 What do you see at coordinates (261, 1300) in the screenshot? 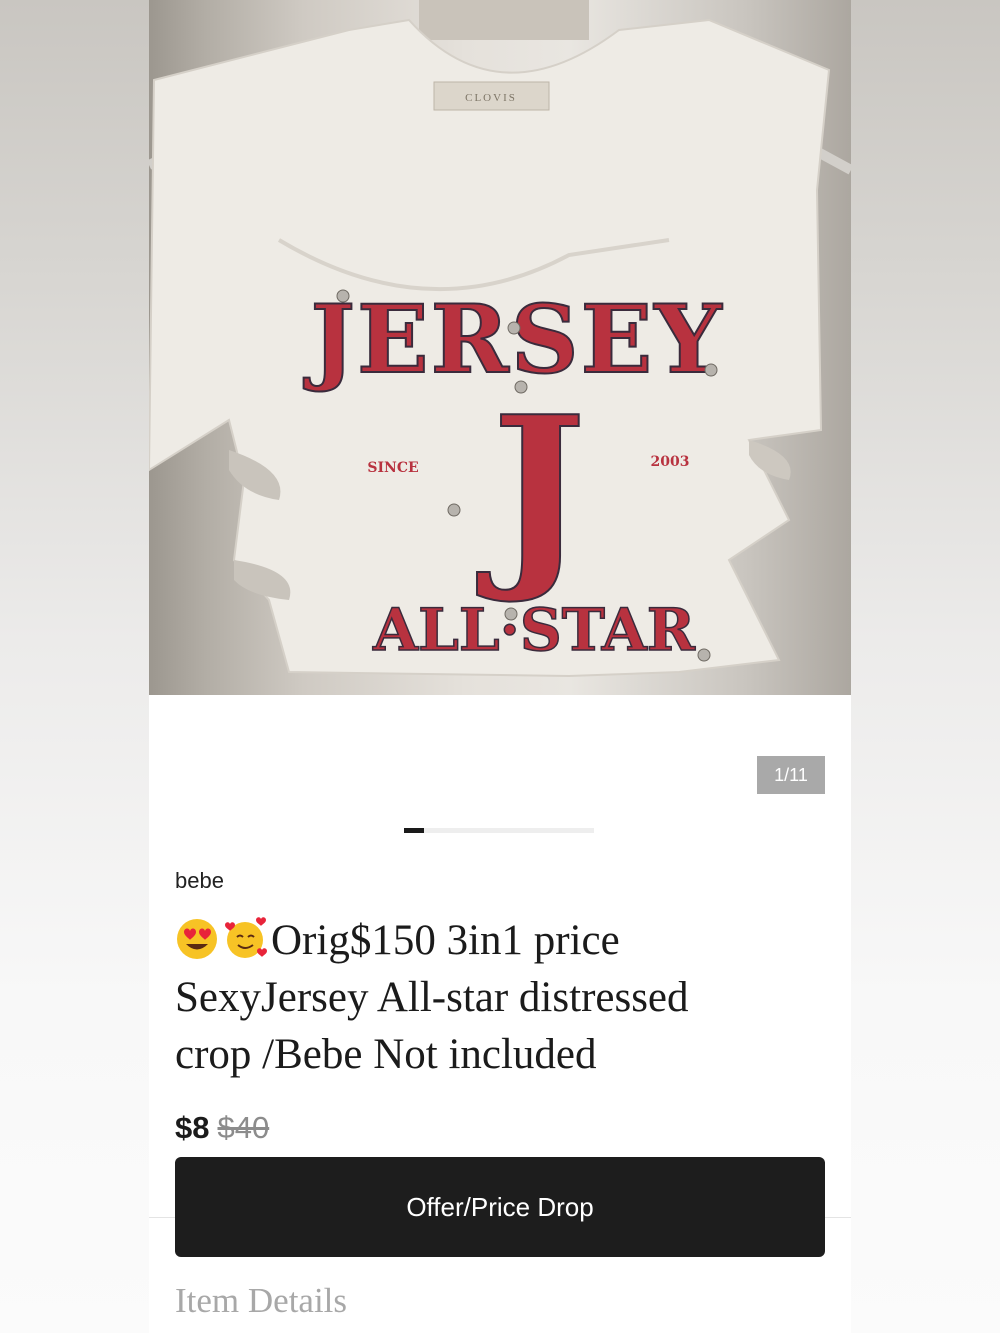
I see `item-details-heading: Item Details` at bounding box center [261, 1300].